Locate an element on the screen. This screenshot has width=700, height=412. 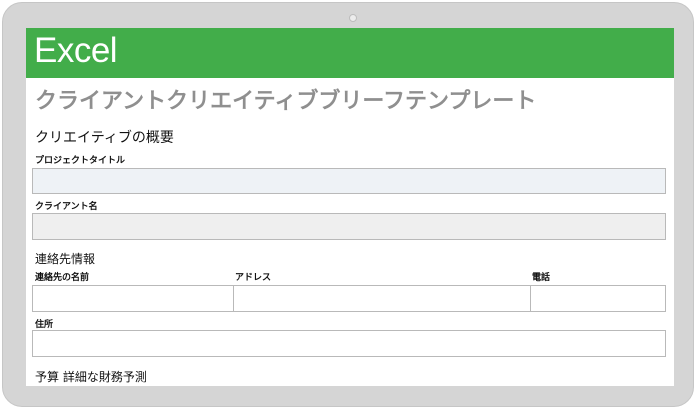
client-name-label: クライアント名 is located at coordinates (66, 207).